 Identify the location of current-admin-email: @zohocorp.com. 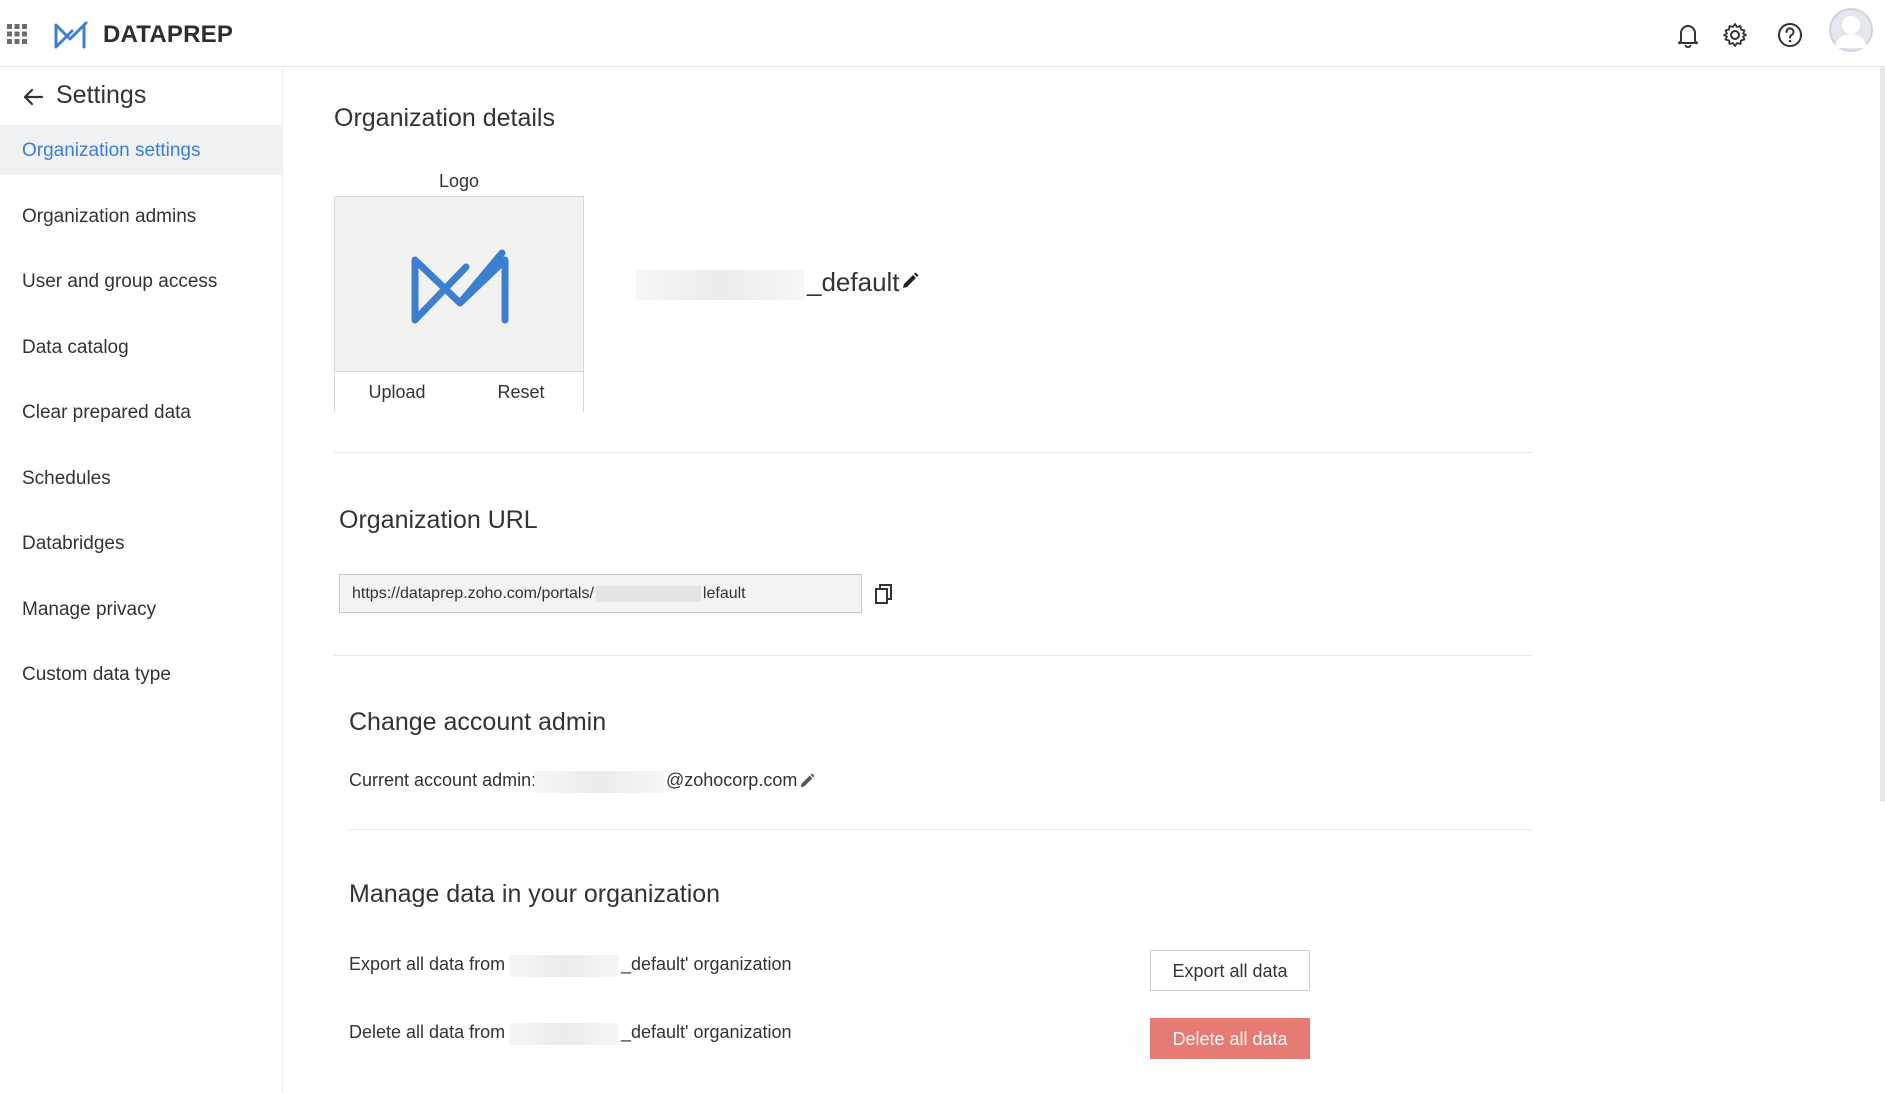
(732, 780).